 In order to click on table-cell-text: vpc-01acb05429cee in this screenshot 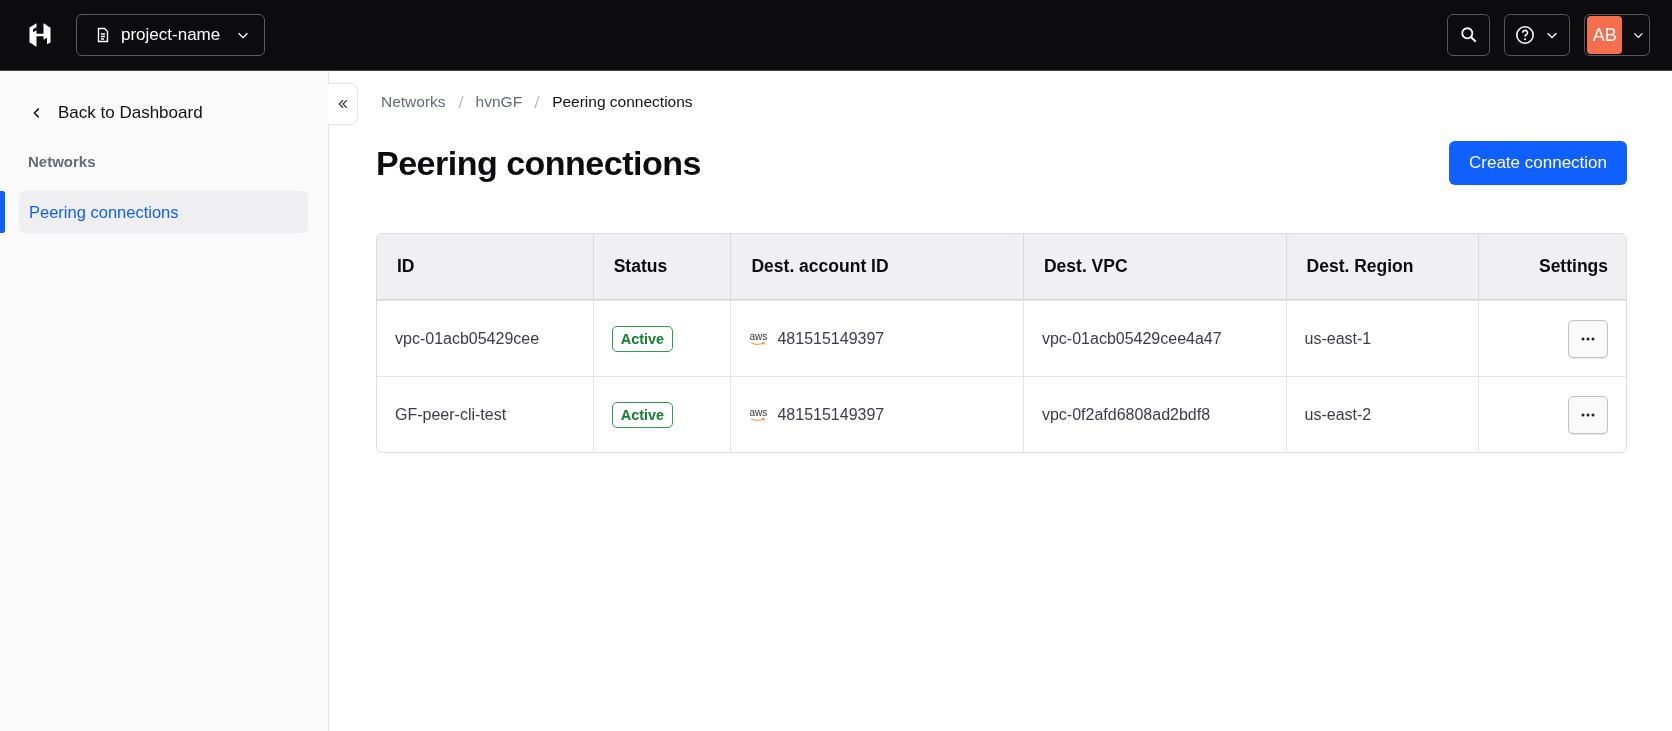, I will do `click(467, 338)`.